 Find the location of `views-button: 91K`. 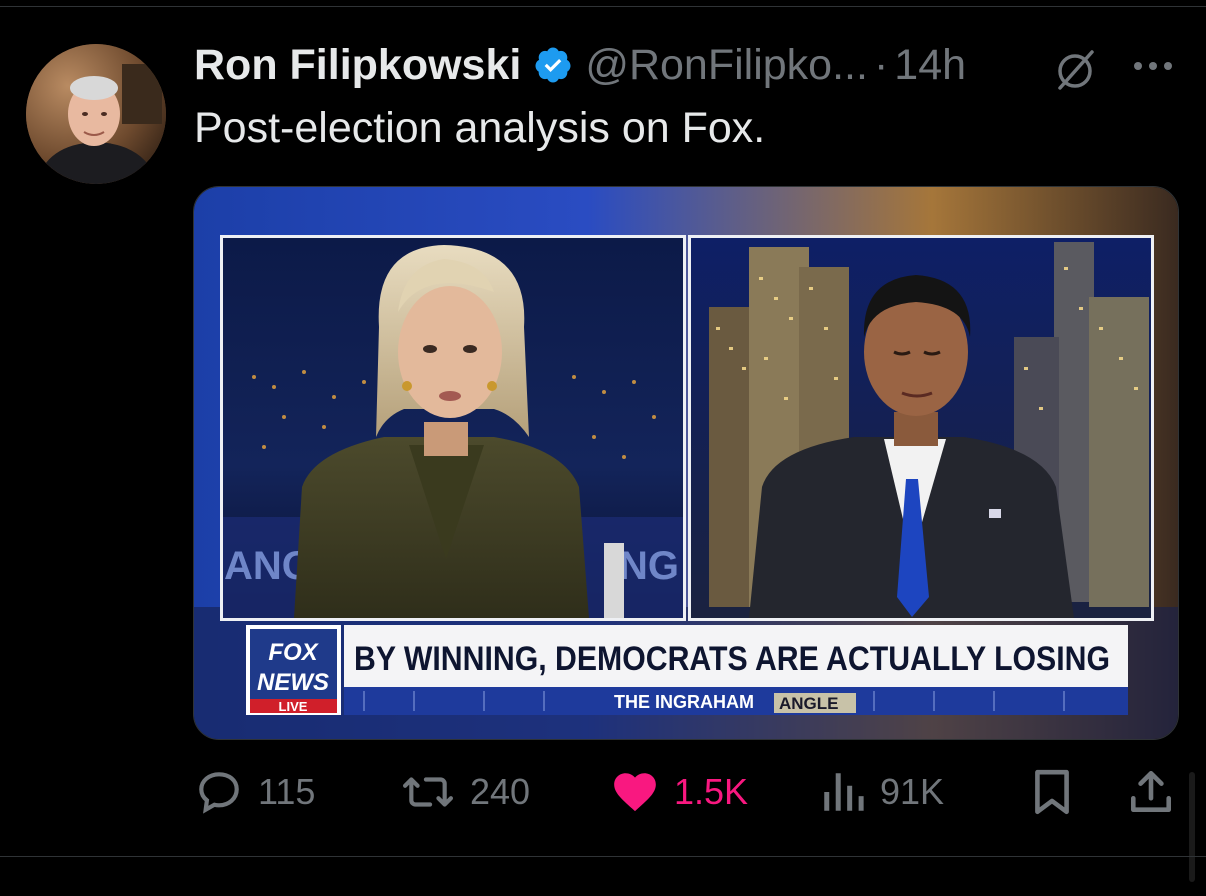

views-button: 91K is located at coordinates (882, 792).